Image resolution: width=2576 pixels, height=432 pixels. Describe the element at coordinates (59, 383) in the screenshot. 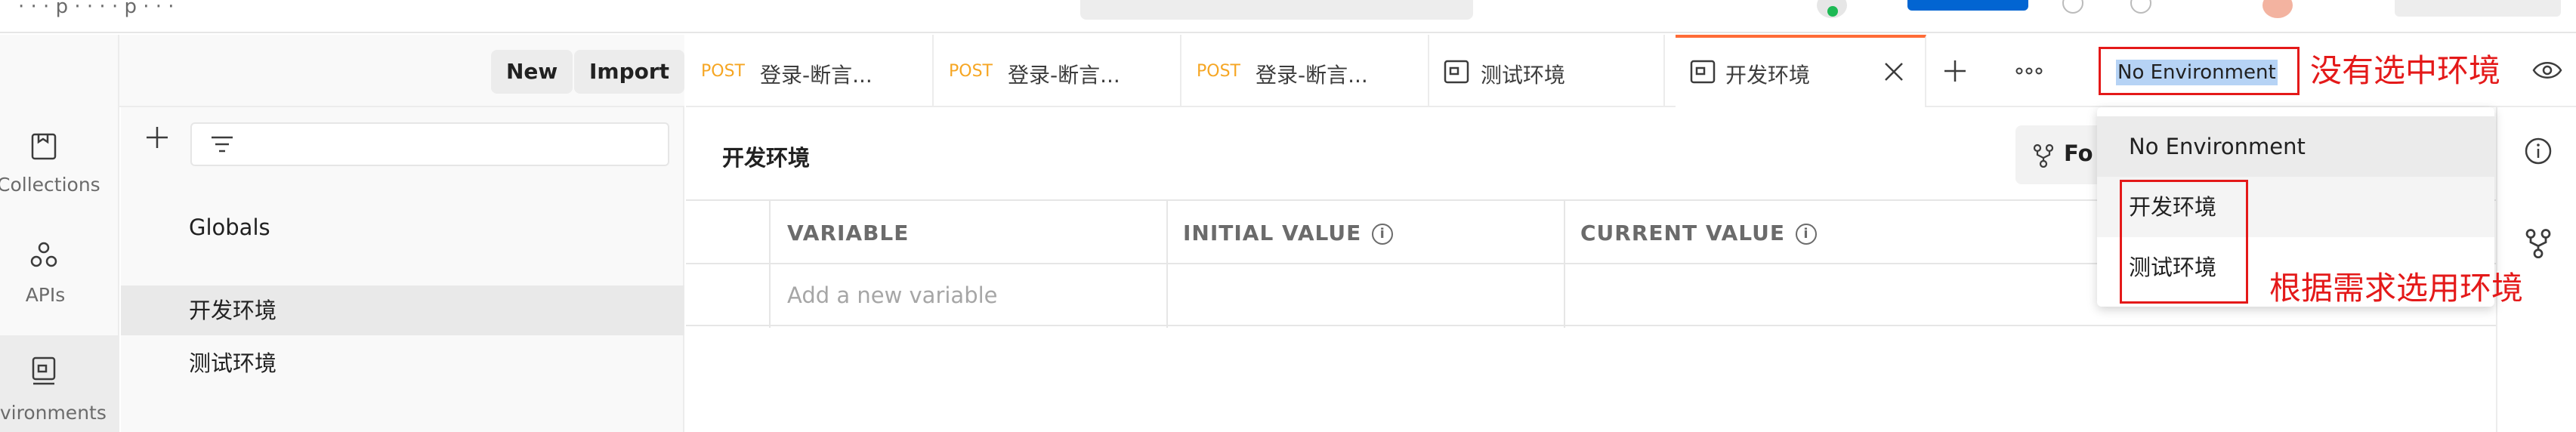

I see `rail-item-environments: nvironments` at that location.